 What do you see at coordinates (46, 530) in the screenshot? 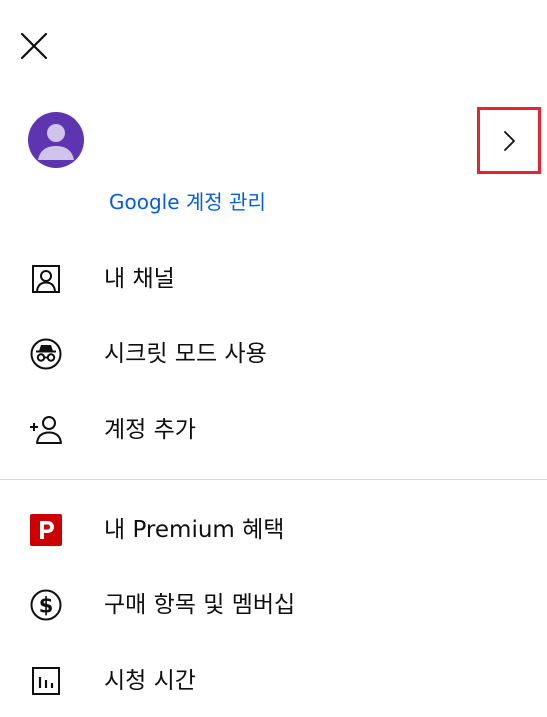
I see `premium-p-icon` at bounding box center [46, 530].